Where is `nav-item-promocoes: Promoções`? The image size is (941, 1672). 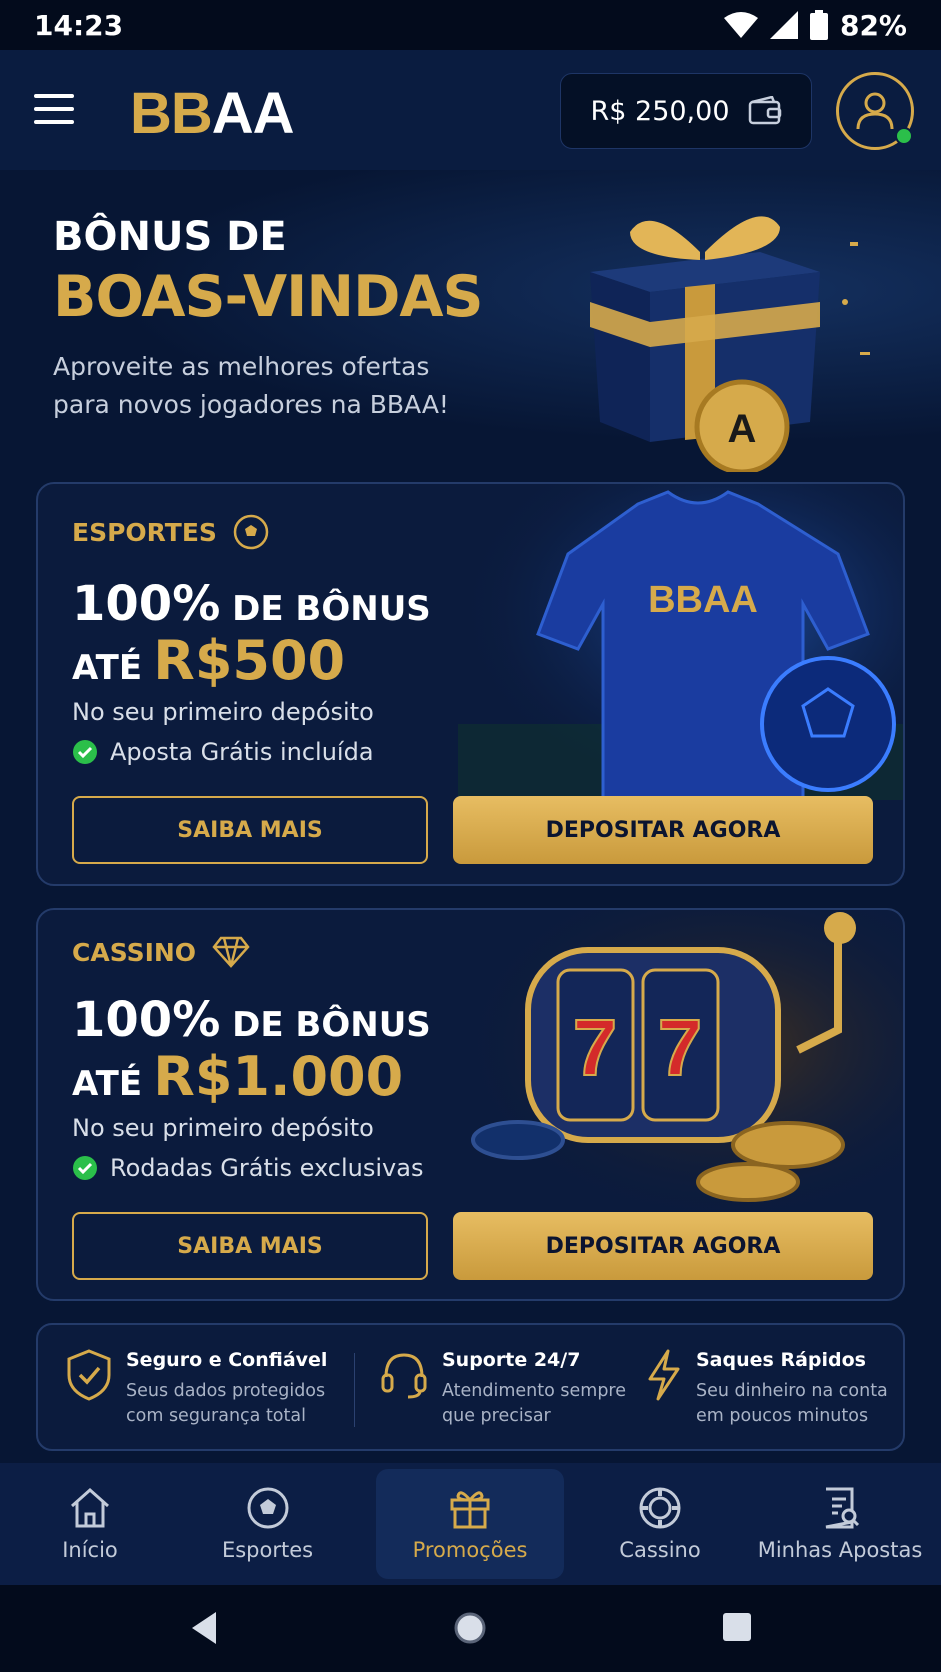
nav-item-promocoes: Promoções is located at coordinates (470, 1524).